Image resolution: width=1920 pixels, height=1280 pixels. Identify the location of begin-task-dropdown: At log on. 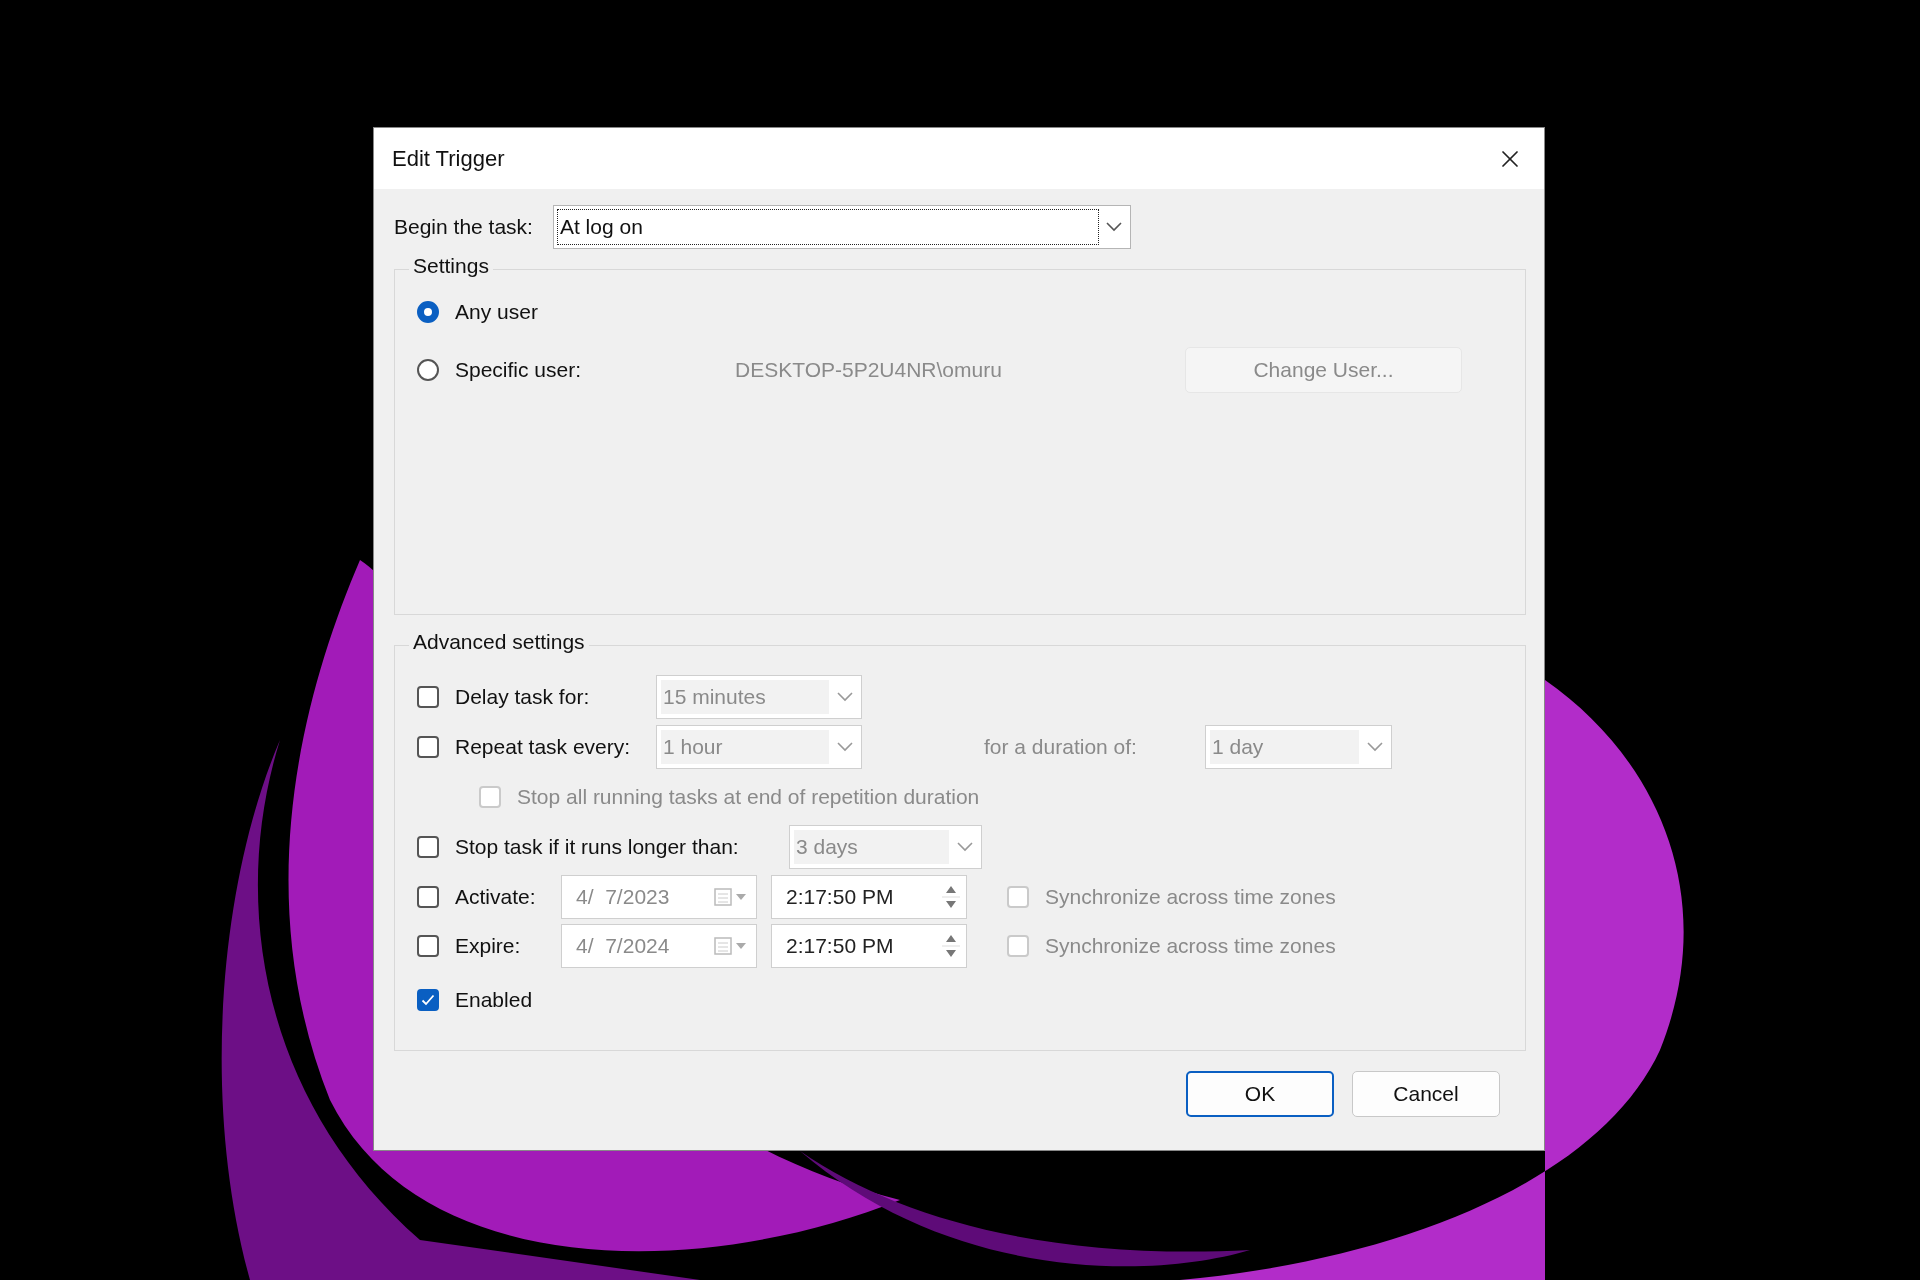
(841, 227).